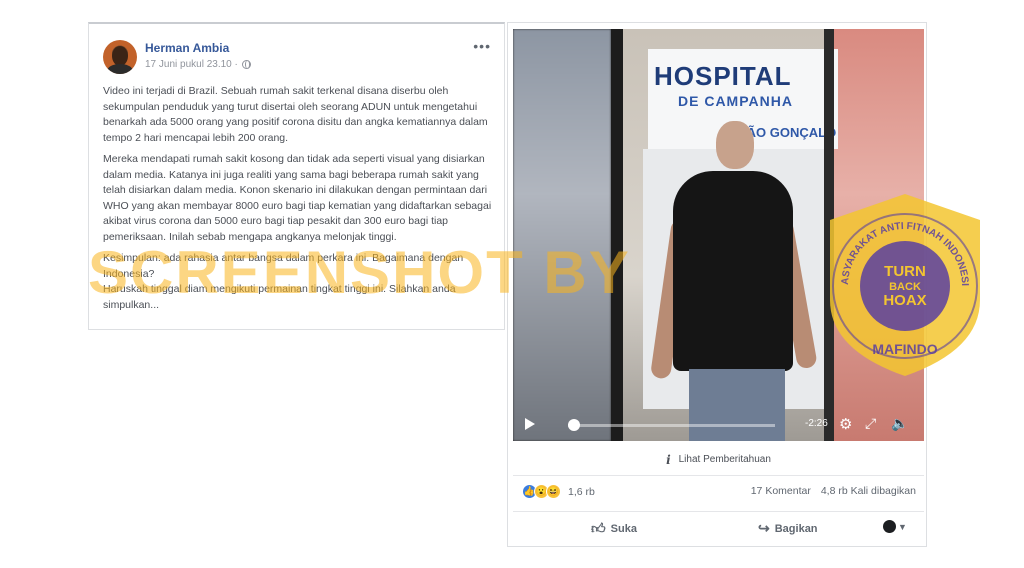  What do you see at coordinates (781, 491) in the screenshot?
I see `comment-count: 17 Komentar` at bounding box center [781, 491].